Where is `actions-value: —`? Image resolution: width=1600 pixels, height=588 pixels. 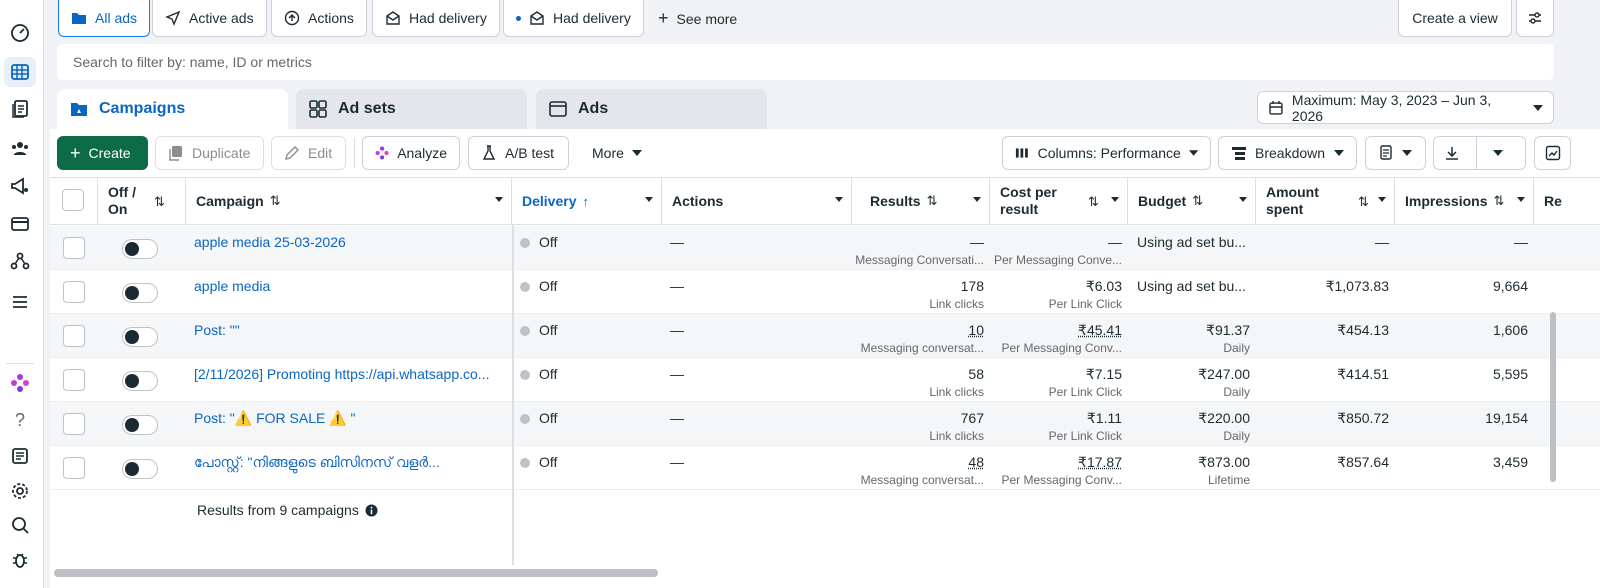
actions-value: — is located at coordinates (677, 286).